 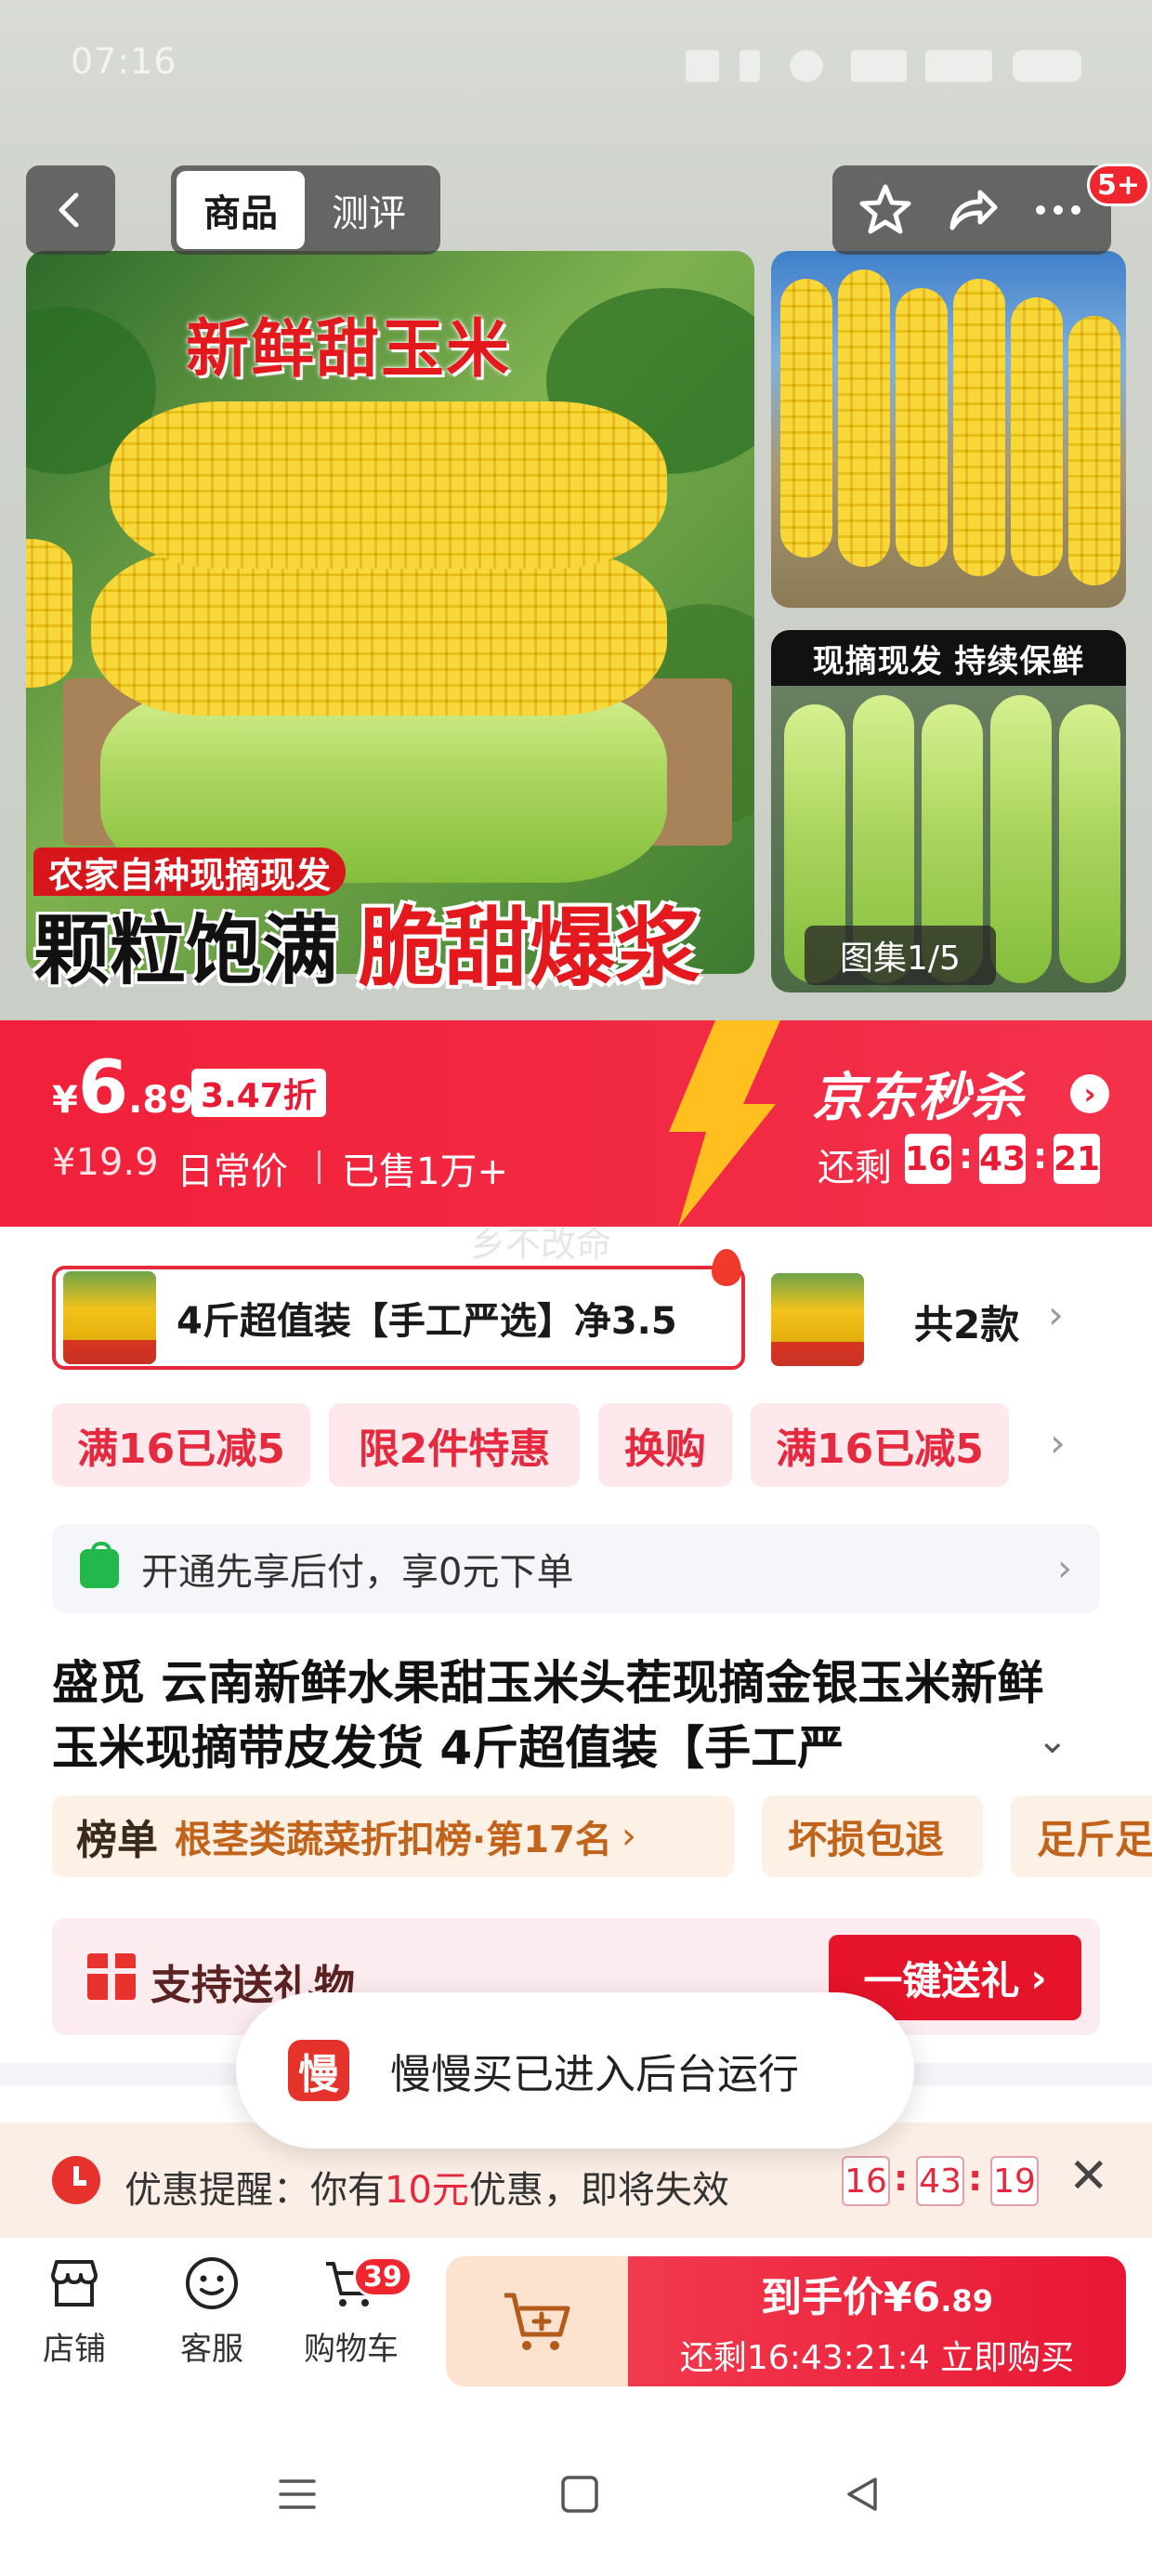 I want to click on moon-icon, so click(x=806, y=66).